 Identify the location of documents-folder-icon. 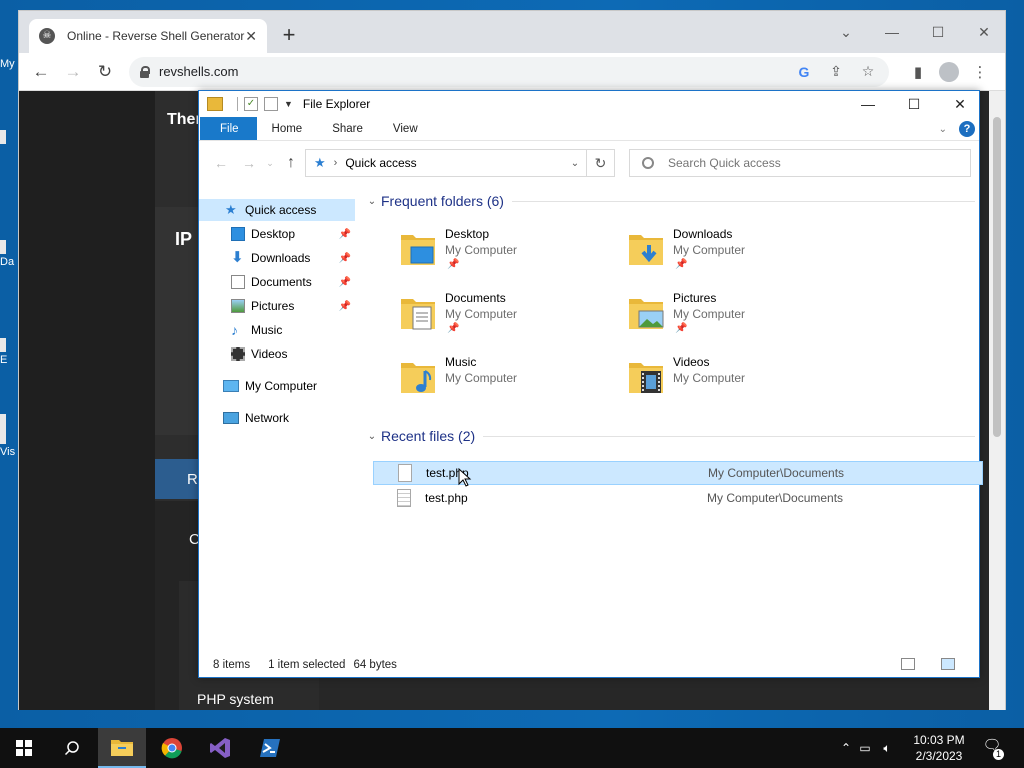
(418, 314).